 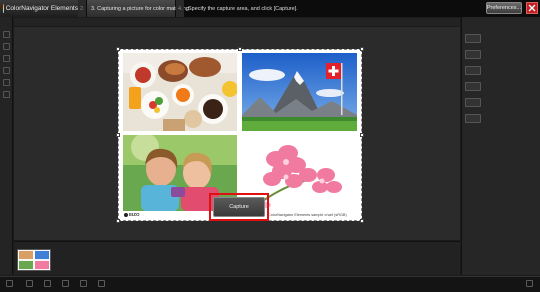 I want to click on food-photo, so click(x=180, y=92).